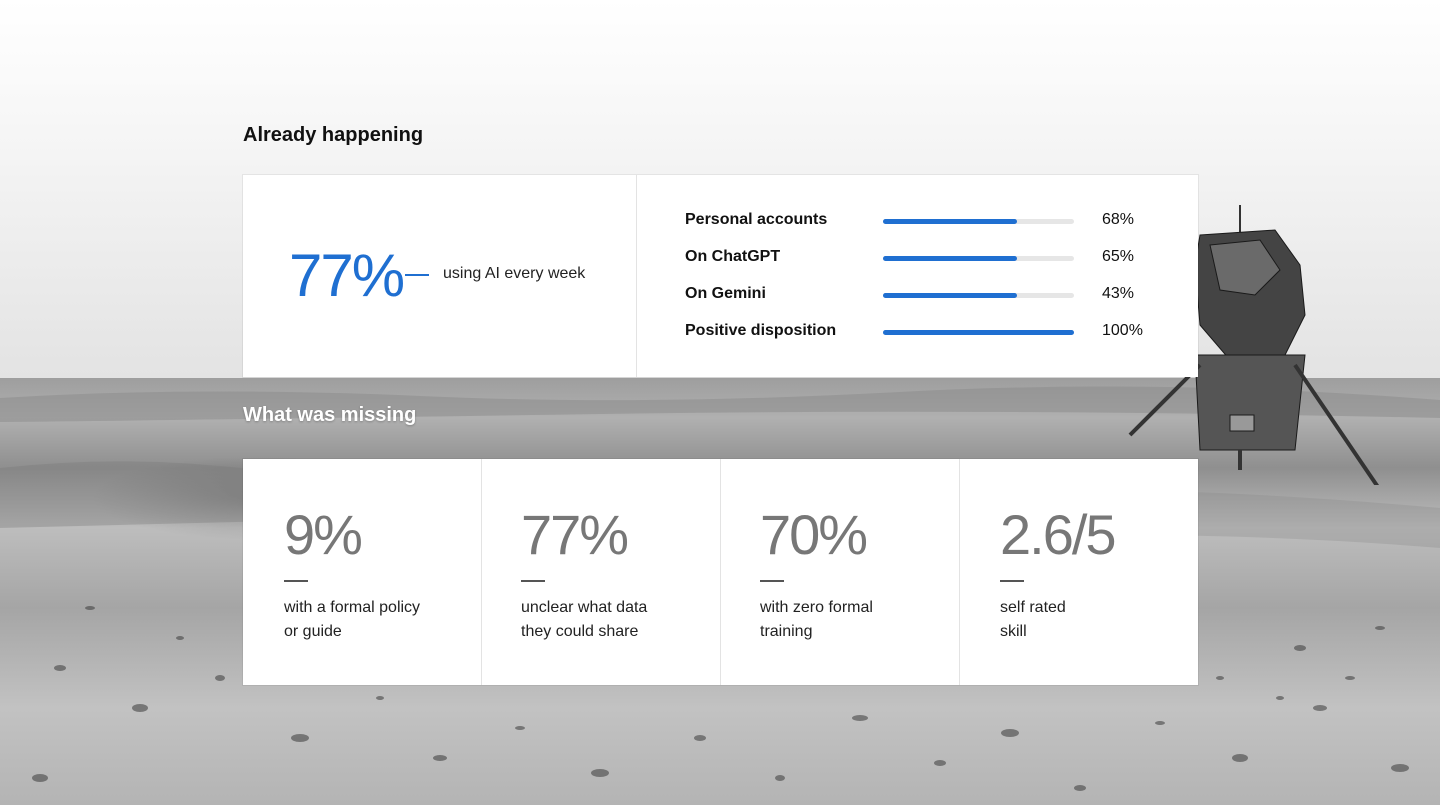  What do you see at coordinates (1090, 620) in the screenshot?
I see `stat-caption: self rated skill` at bounding box center [1090, 620].